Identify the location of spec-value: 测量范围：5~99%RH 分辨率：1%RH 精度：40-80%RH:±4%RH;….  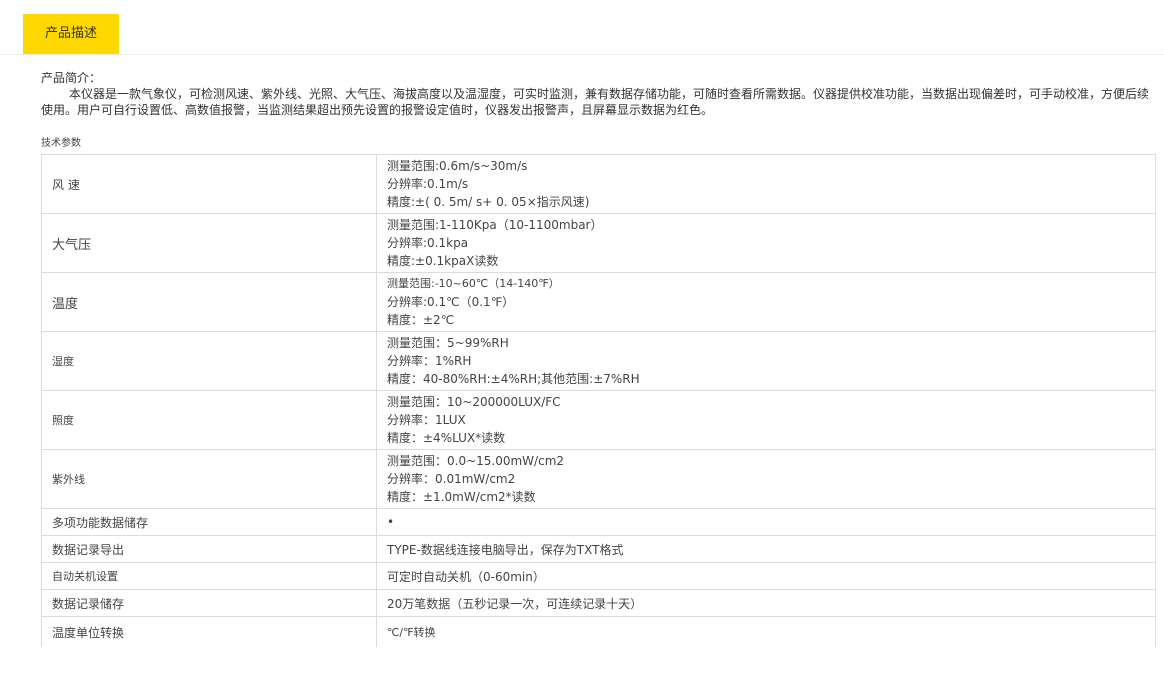
(766, 361).